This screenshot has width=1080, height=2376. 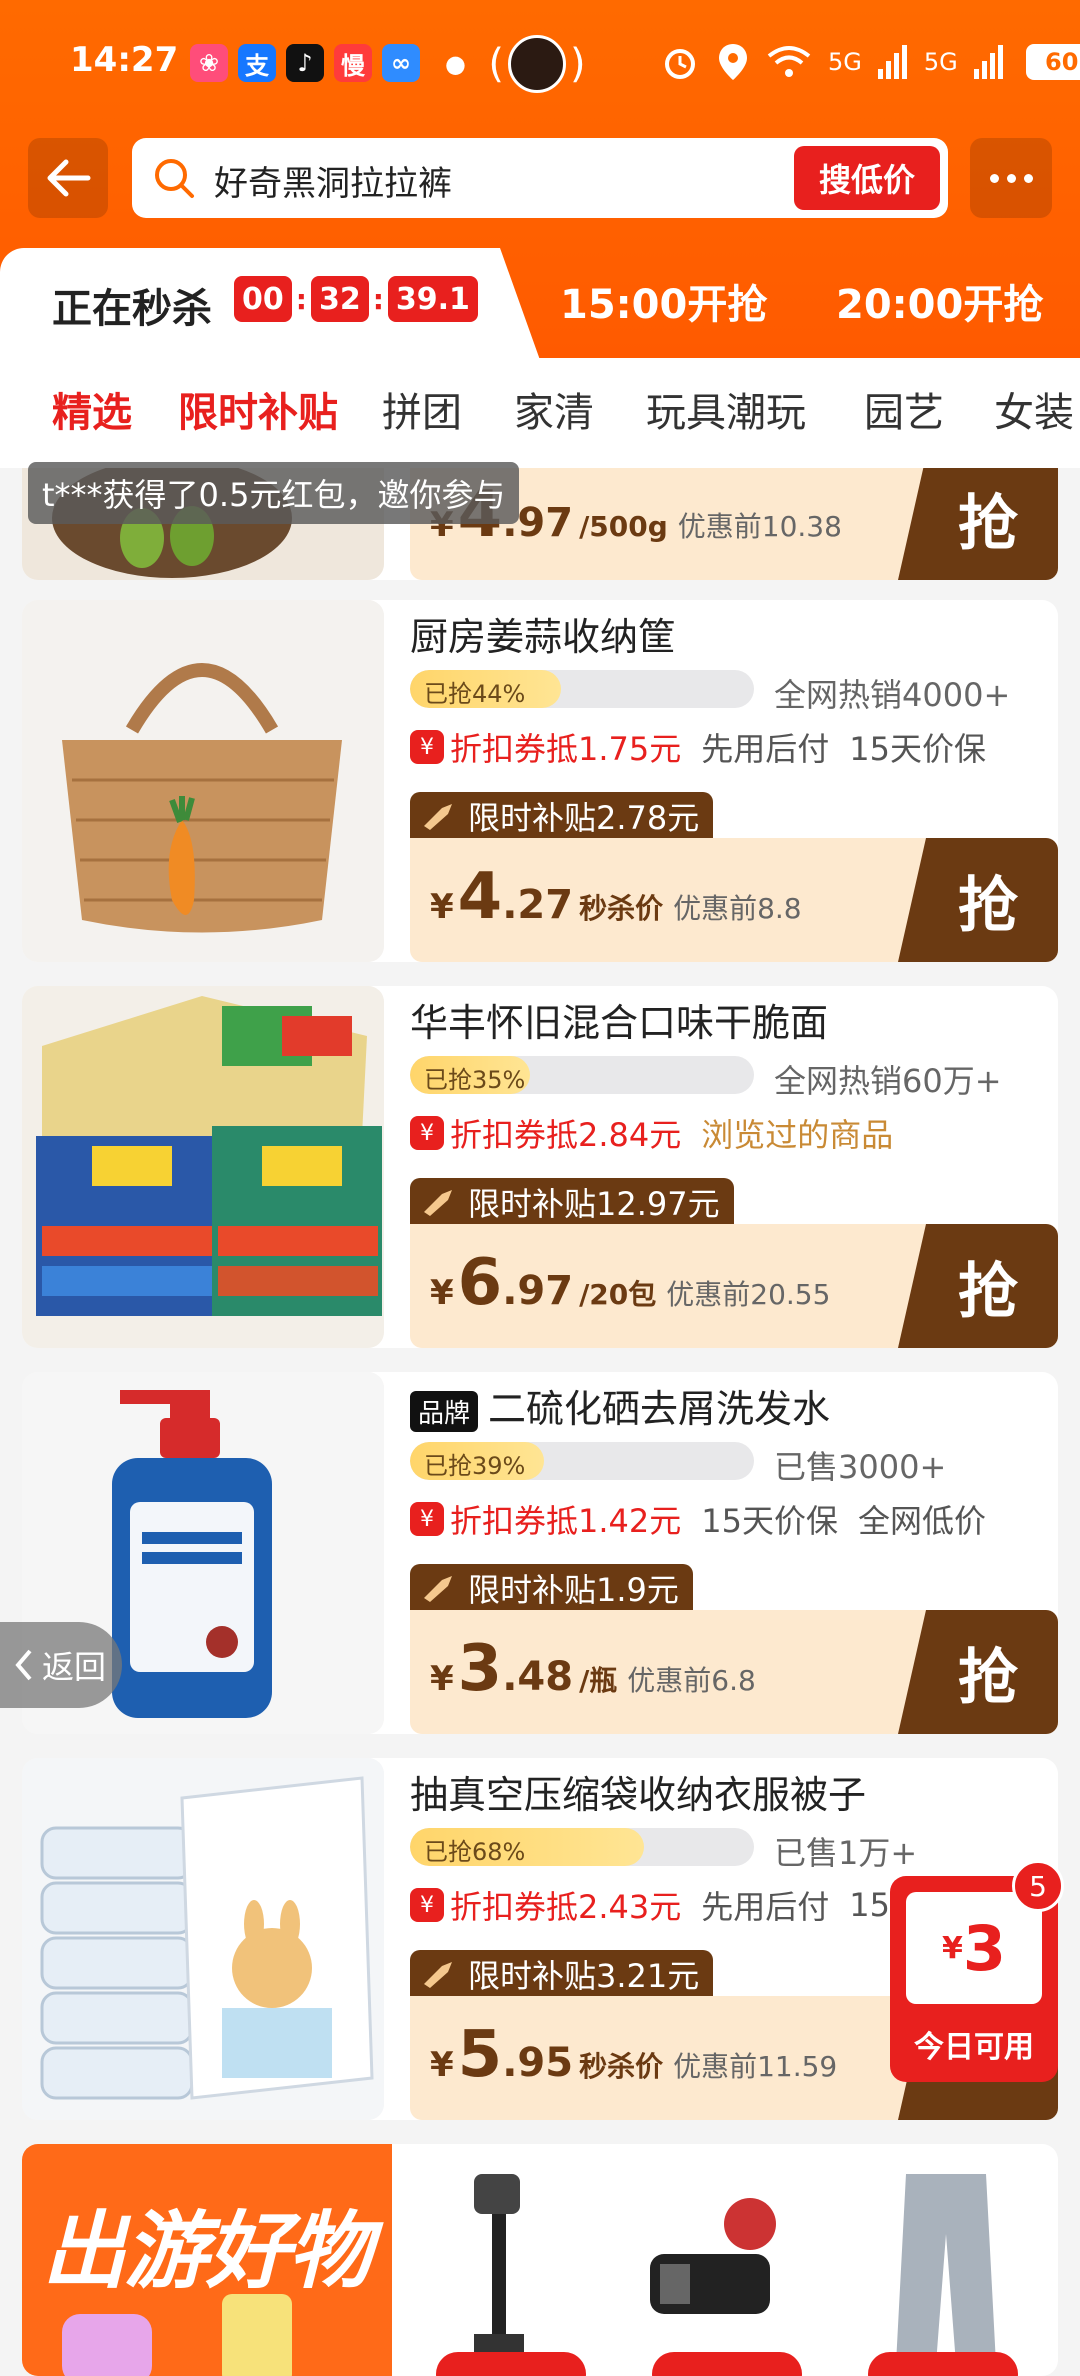 I want to click on tab-limited-subsidy: 限时补贴, so click(x=258, y=409).